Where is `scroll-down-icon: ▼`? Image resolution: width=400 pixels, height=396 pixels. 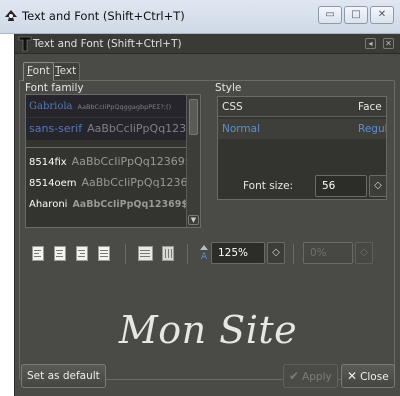 scroll-down-icon: ▼ is located at coordinates (193, 220).